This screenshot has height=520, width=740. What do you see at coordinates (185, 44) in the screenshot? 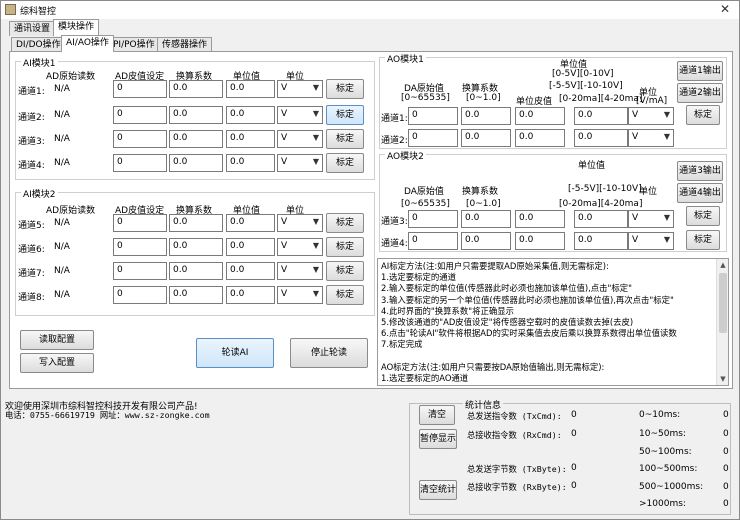
I see `tab-sensor: 传感器操作` at bounding box center [185, 44].